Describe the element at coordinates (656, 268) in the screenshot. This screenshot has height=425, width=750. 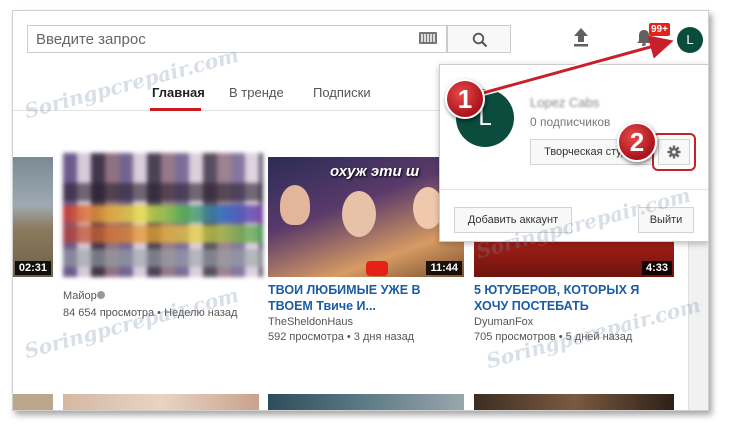
I see `video-duration: 4:33` at that location.